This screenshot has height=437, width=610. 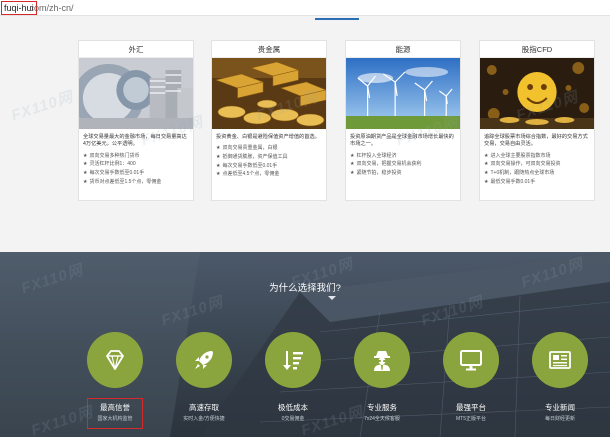 What do you see at coordinates (470, 419) in the screenshot?
I see `feature-subtitle: MT5正版平台` at bounding box center [470, 419].